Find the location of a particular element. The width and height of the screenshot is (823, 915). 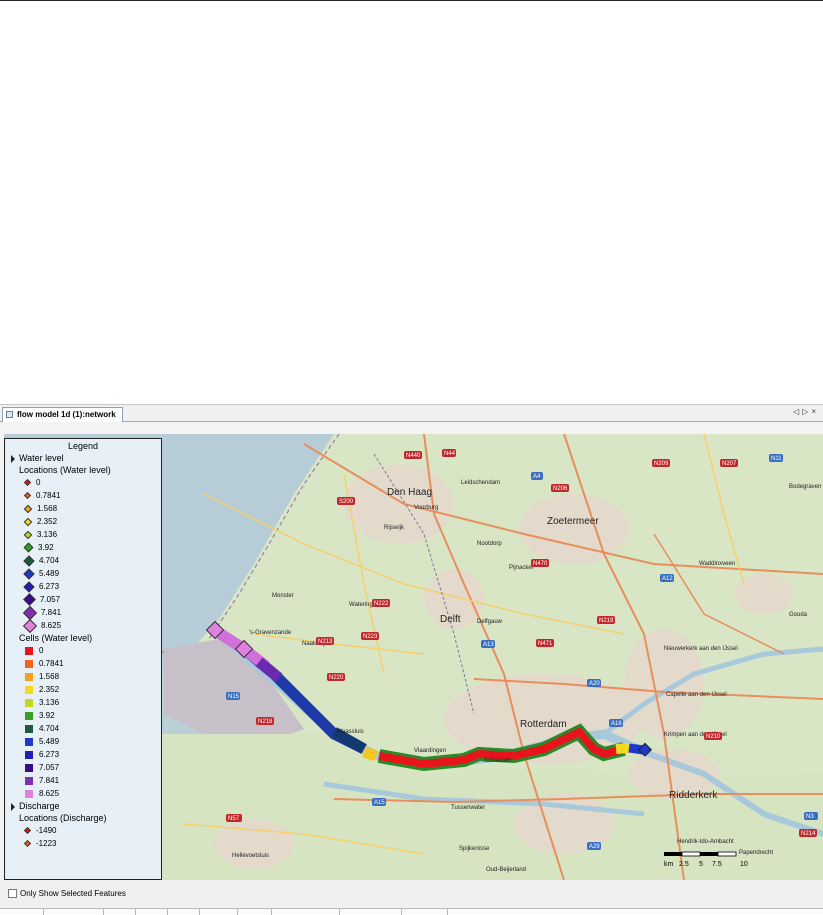

road-label: A16 is located at coordinates (616, 723).